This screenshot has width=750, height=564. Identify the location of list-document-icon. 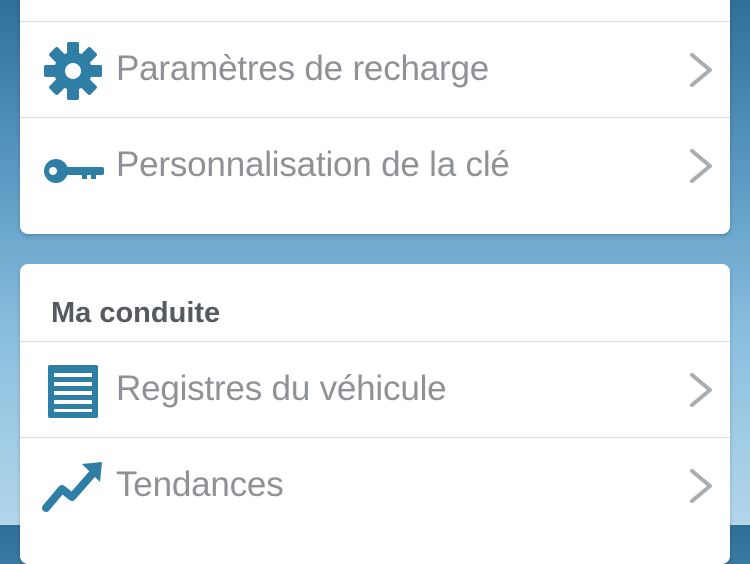
(73, 391).